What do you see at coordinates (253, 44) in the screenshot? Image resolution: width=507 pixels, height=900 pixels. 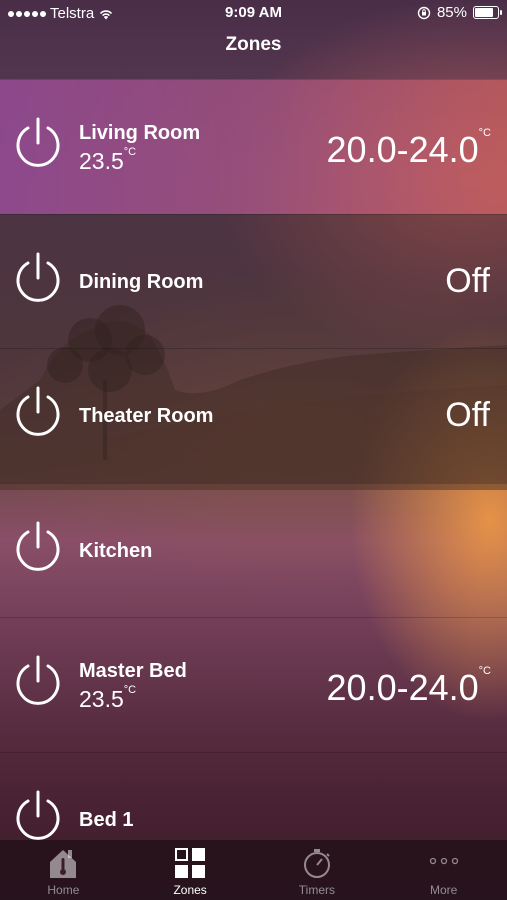 I see `page-title: Zones` at bounding box center [253, 44].